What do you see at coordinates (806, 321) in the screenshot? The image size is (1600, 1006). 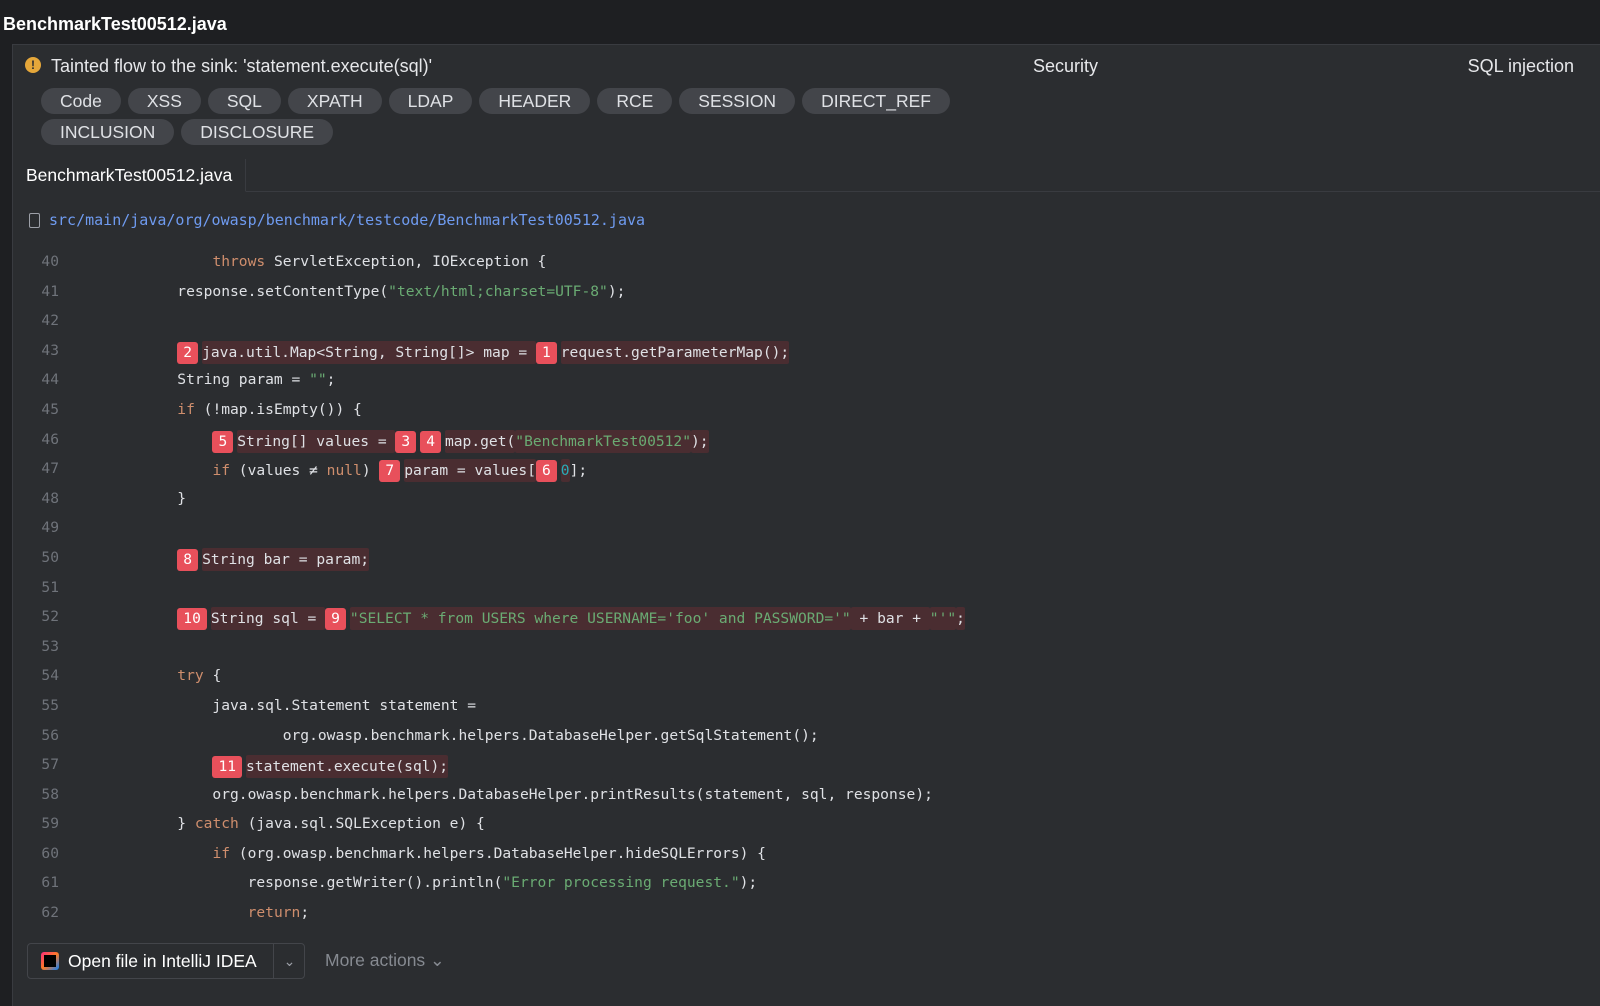 I see `code-line: 42` at bounding box center [806, 321].